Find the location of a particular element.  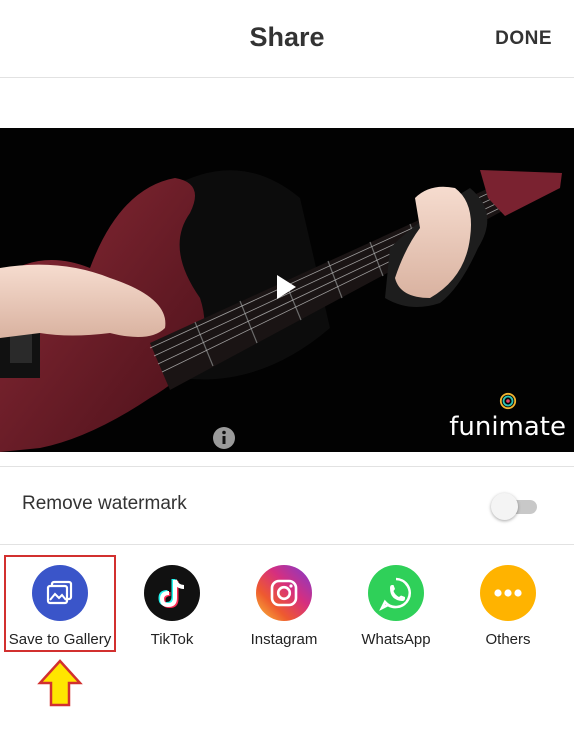

remove-watermark-toggle is located at coordinates (514, 506).